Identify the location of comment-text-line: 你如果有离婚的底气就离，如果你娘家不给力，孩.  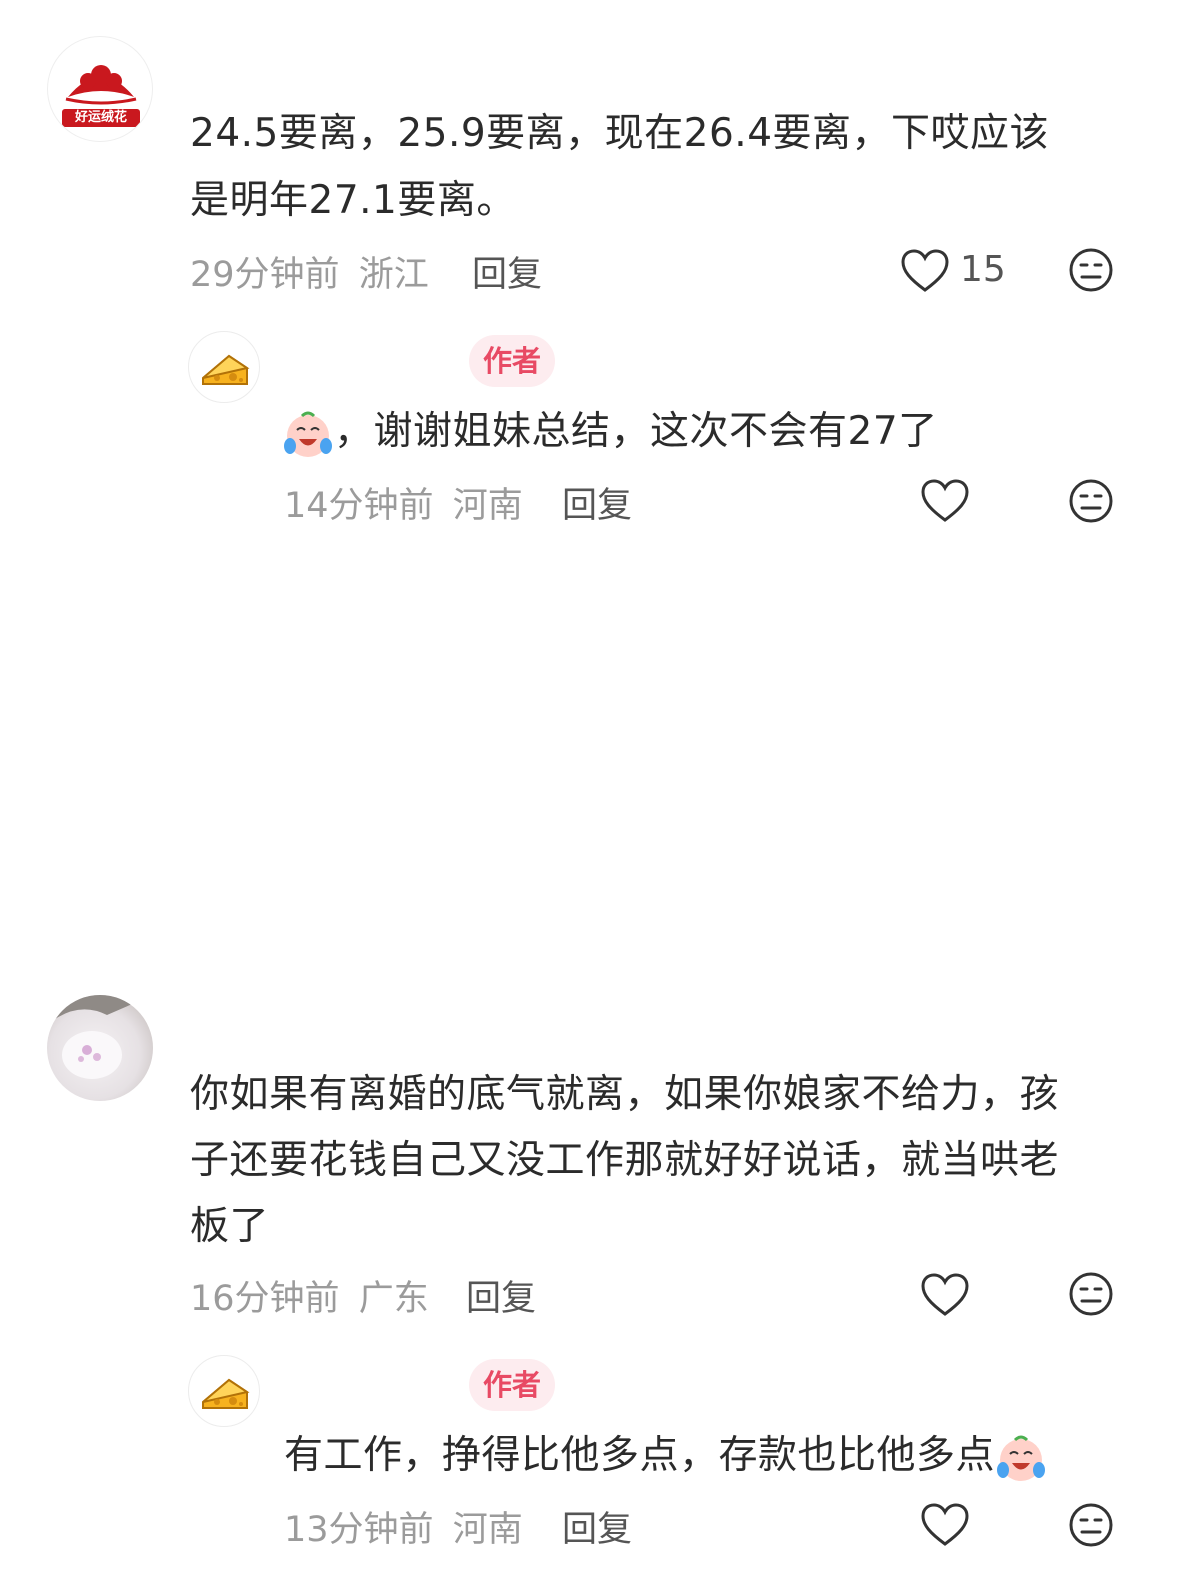
(625, 1094).